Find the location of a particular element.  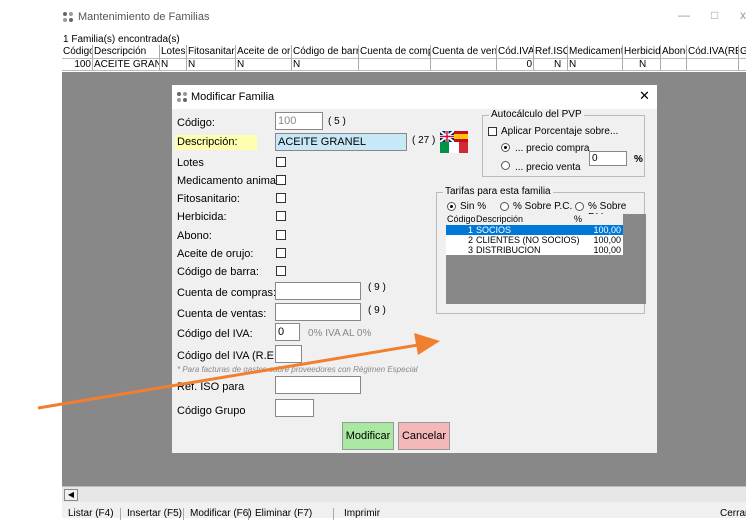

eliminar-button: Eliminar (F7) is located at coordinates (280, 514).